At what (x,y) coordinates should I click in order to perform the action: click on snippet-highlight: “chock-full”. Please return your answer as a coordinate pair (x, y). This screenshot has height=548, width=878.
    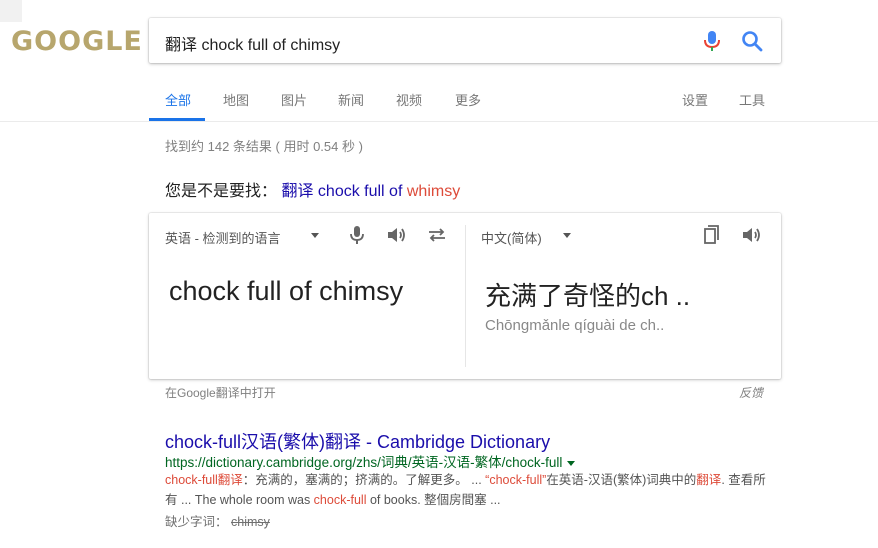
    Looking at the image, I should click on (516, 480).